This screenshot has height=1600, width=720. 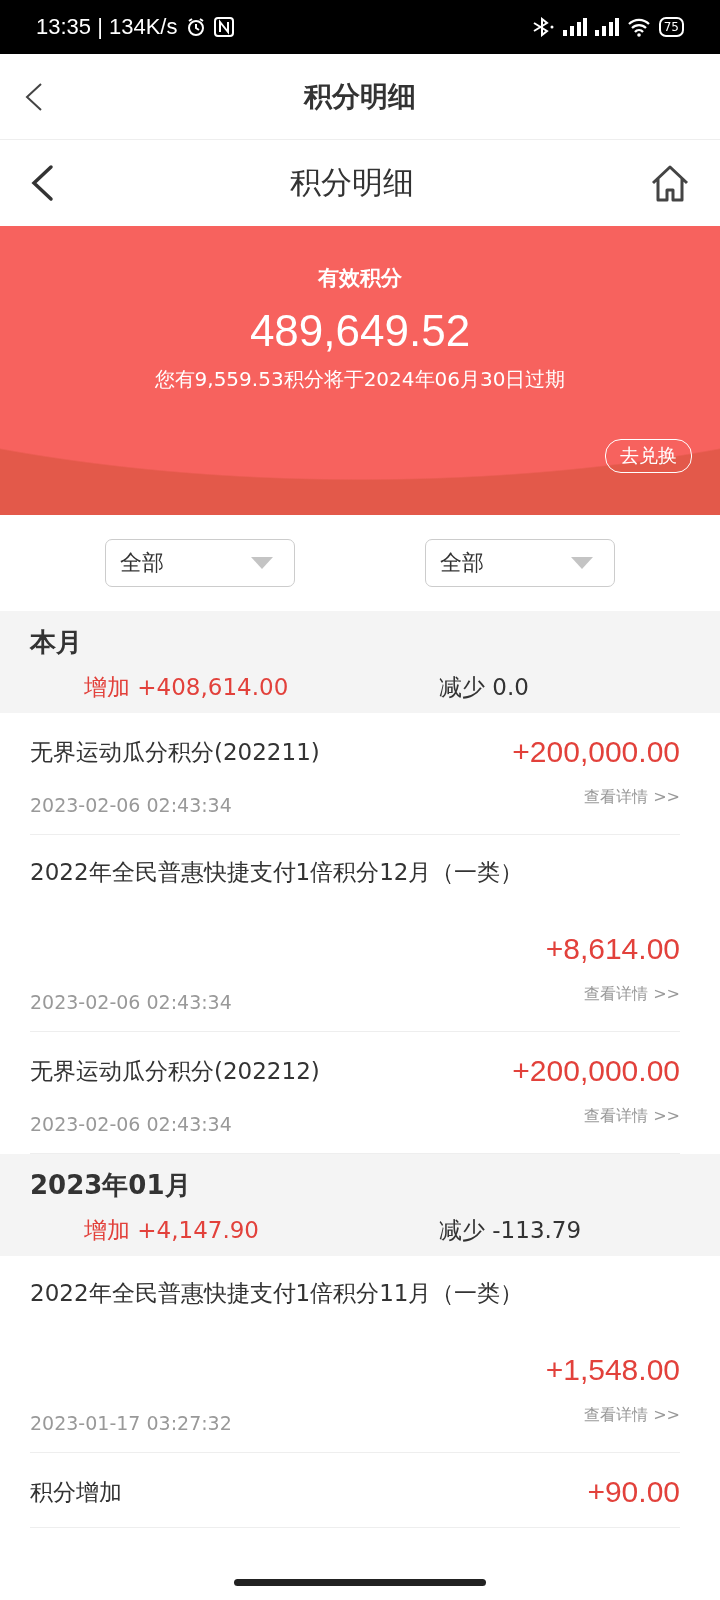 I want to click on points-value: 489,649.52, so click(x=360, y=331).